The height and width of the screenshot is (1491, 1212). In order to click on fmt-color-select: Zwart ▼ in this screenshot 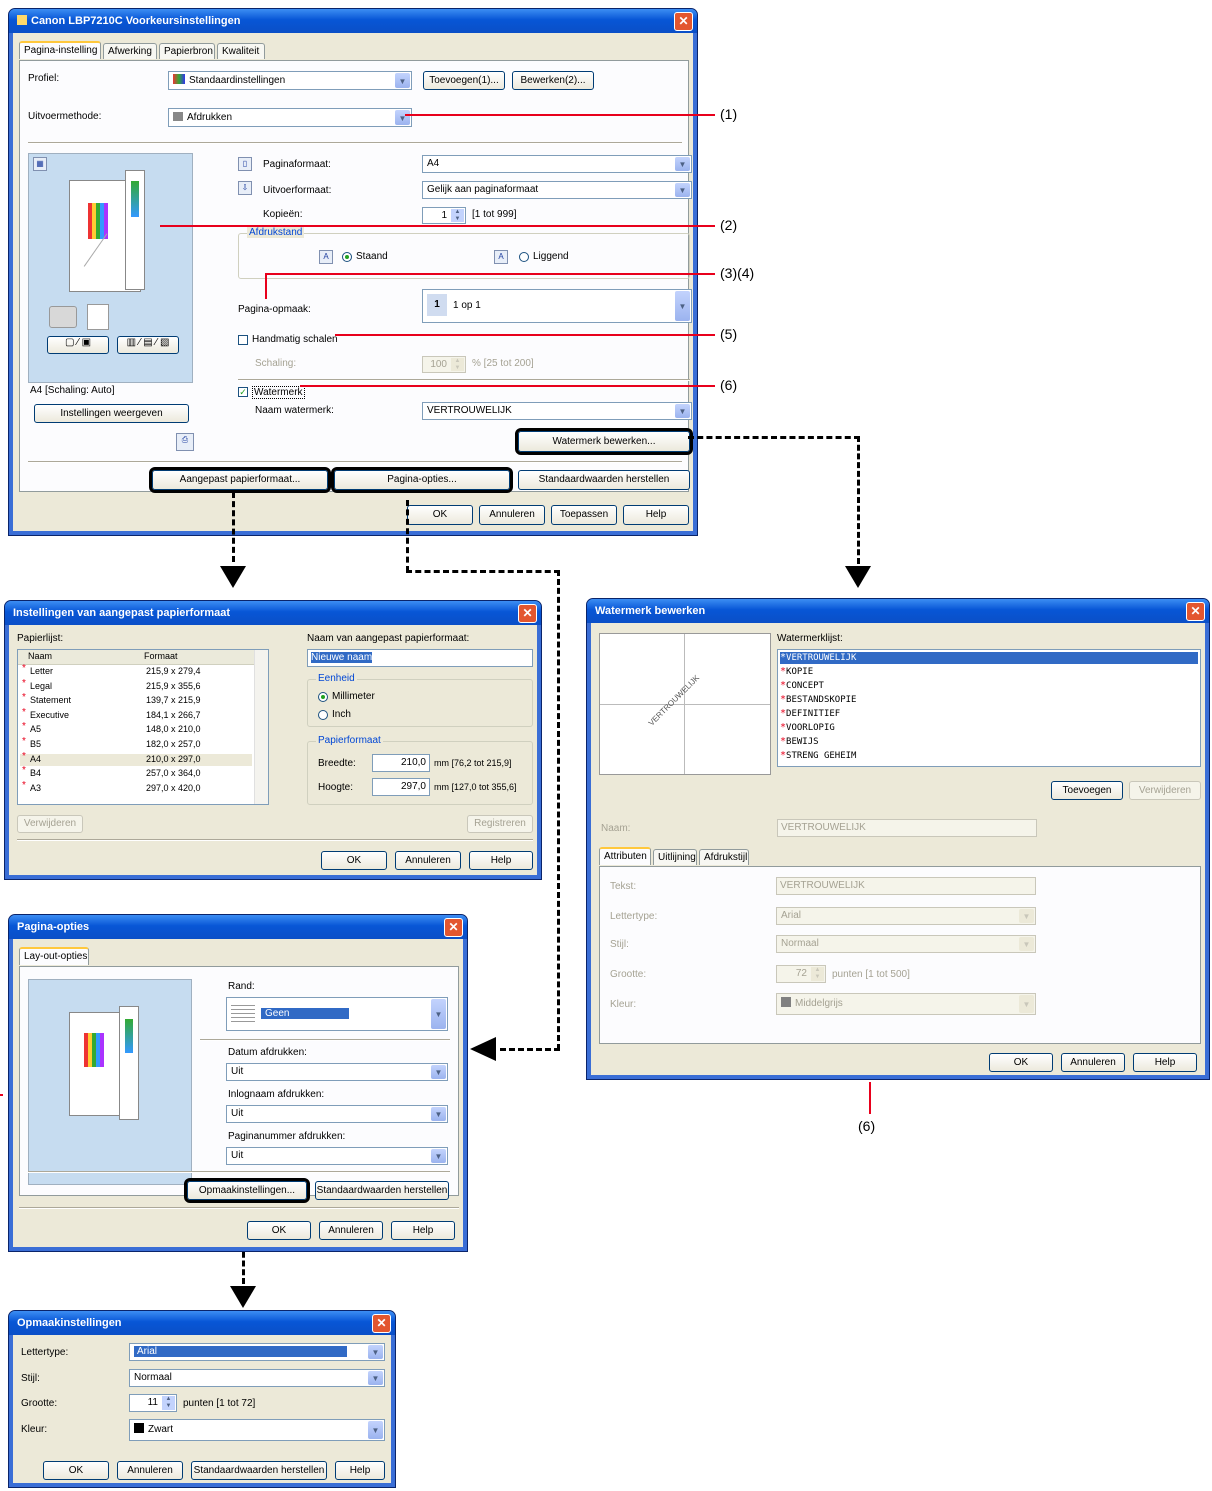, I will do `click(257, 1430)`.